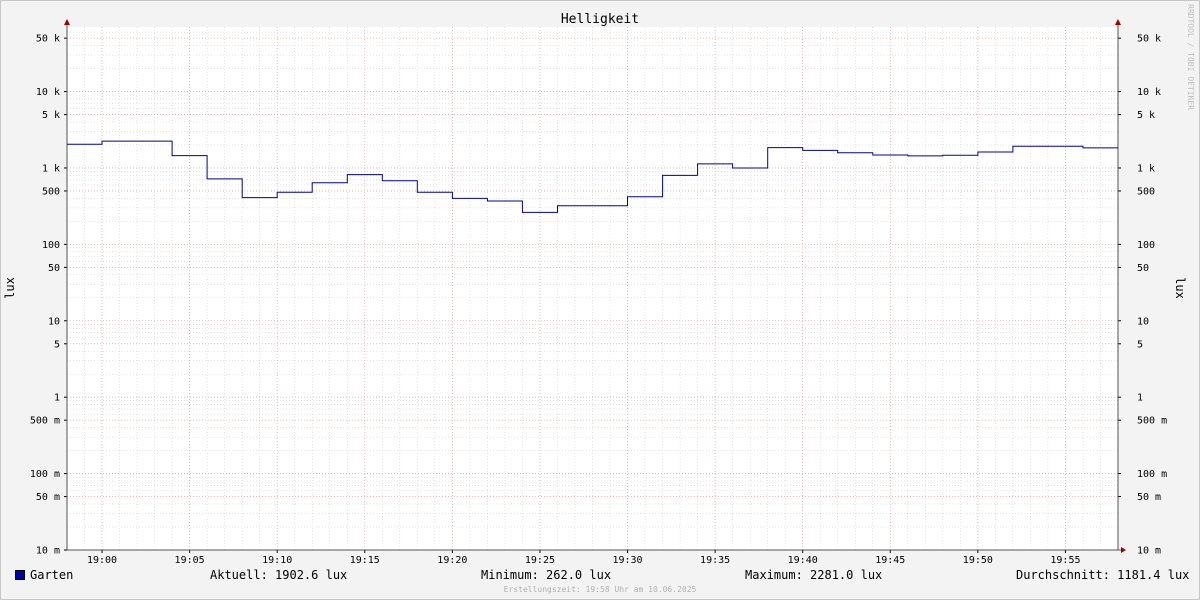  What do you see at coordinates (51, 115) in the screenshot?
I see `y-tick-label-left: 5 k` at bounding box center [51, 115].